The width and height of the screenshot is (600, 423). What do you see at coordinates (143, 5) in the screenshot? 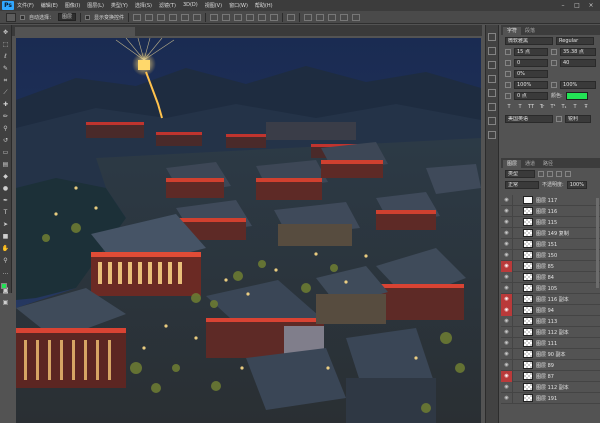
I see `menu-item: 选择(S)` at bounding box center [143, 5].